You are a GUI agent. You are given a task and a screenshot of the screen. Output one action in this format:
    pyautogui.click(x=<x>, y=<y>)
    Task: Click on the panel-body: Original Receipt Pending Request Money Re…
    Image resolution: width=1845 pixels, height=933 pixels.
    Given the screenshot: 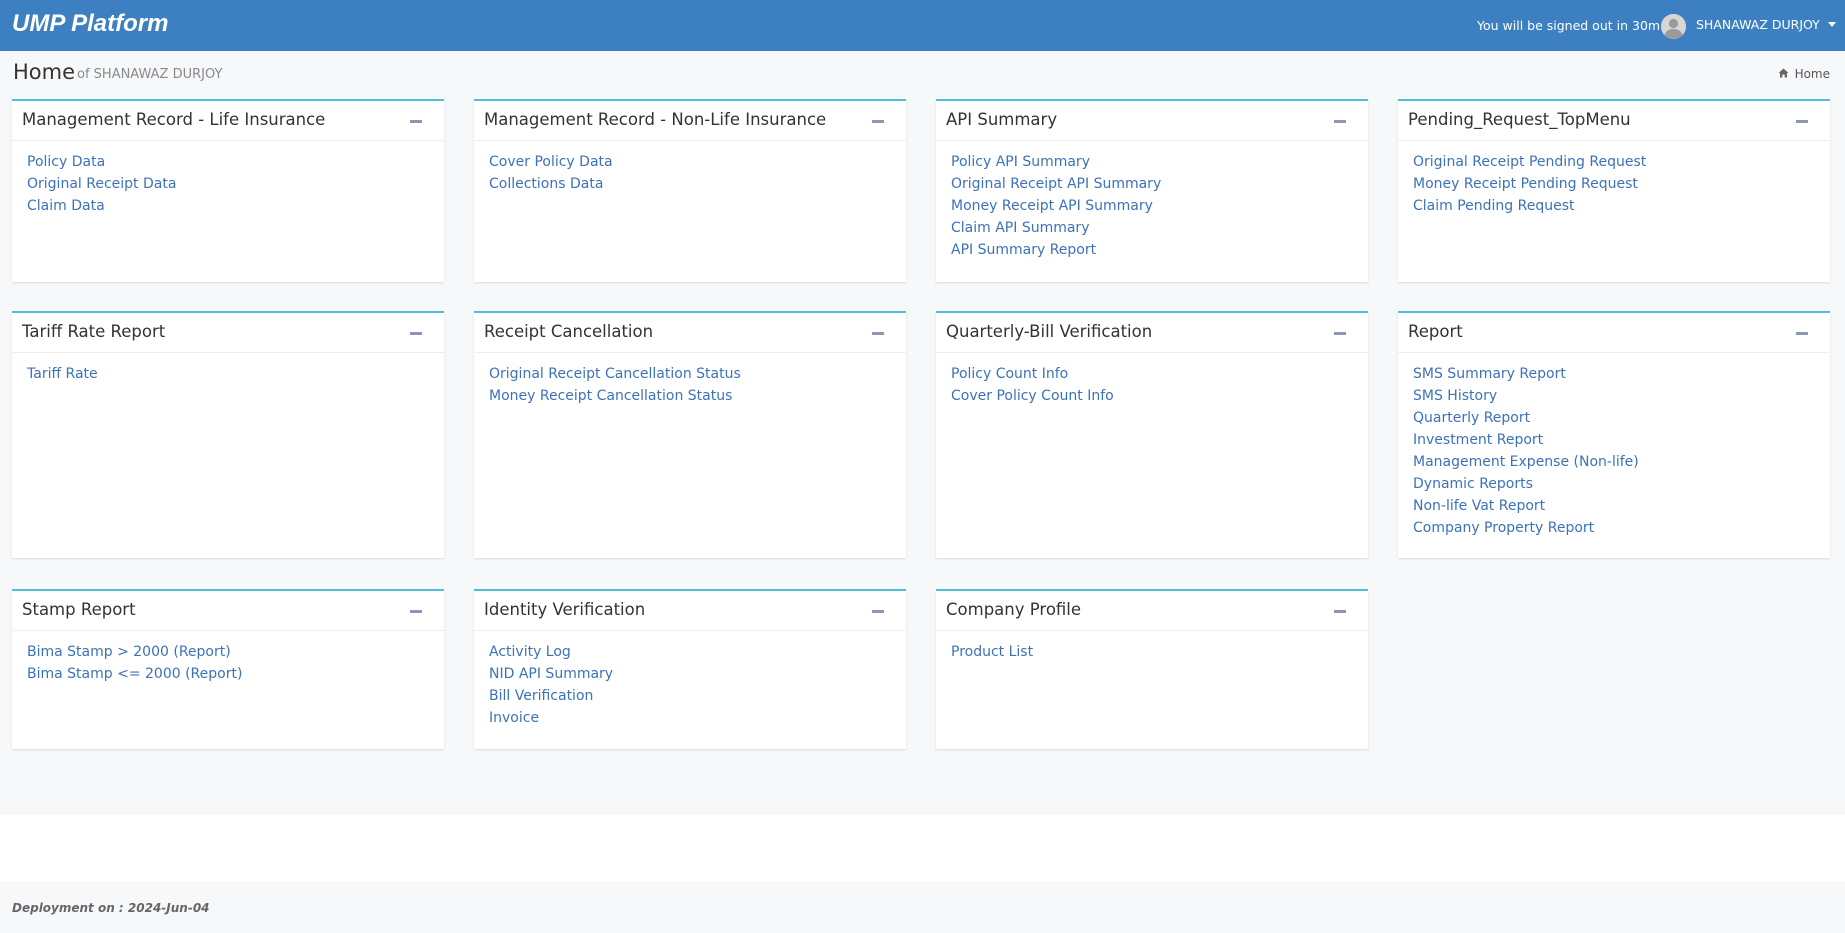 What is the action you would take?
    pyautogui.click(x=1614, y=184)
    